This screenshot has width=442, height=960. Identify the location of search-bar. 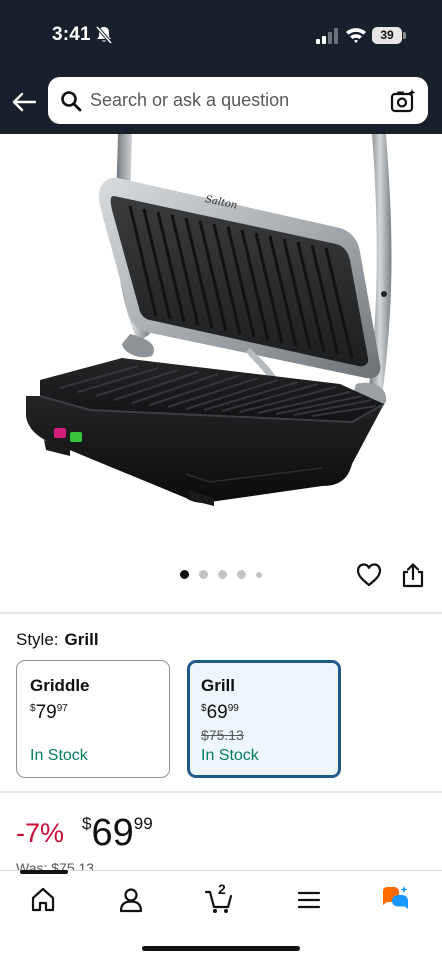
(238, 100).